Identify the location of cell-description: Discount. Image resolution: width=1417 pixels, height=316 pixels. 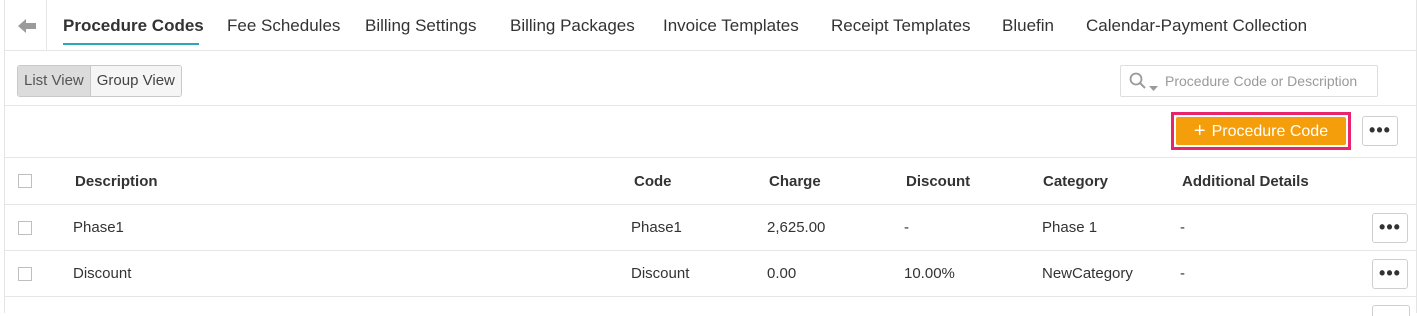
(102, 273).